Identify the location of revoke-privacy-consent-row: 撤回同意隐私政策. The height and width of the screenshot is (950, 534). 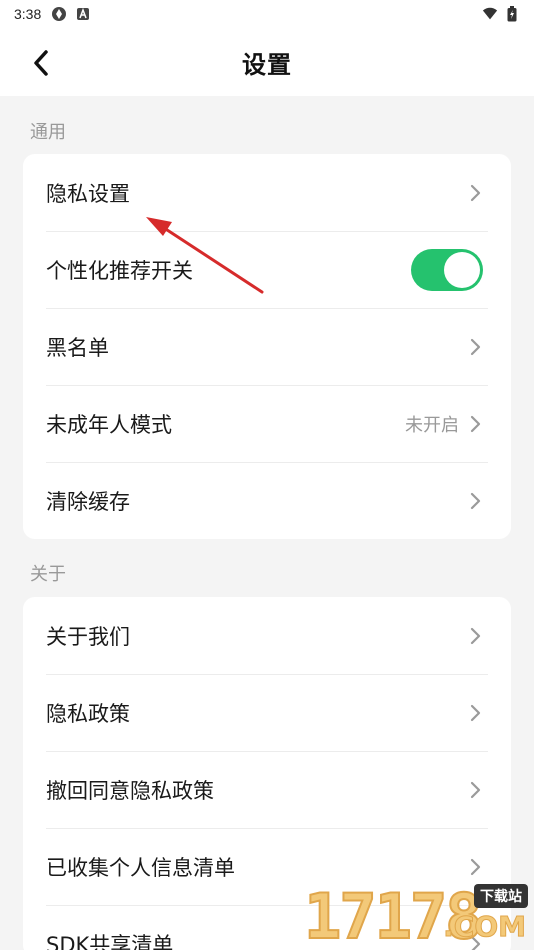
(267, 789).